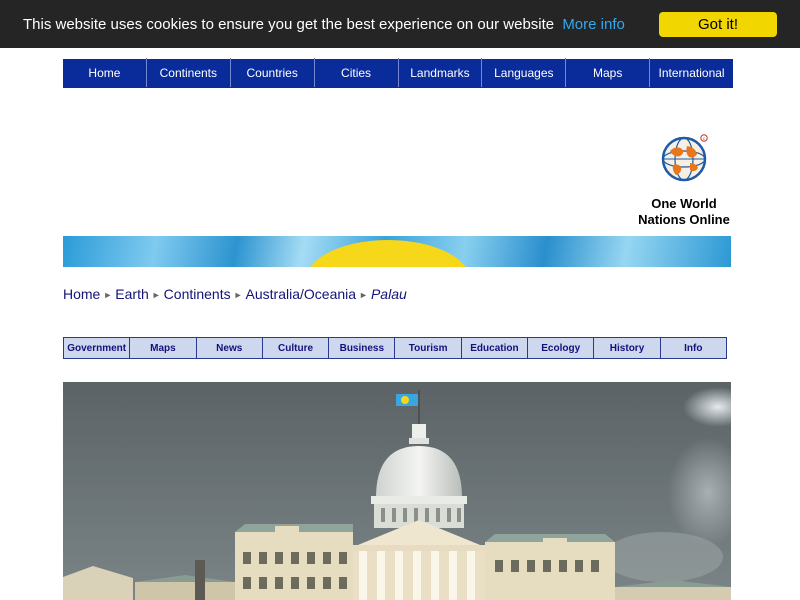 This screenshot has height=600, width=800. Describe the element at coordinates (131, 294) in the screenshot. I see `breadcrumb-earth: Earth` at that location.